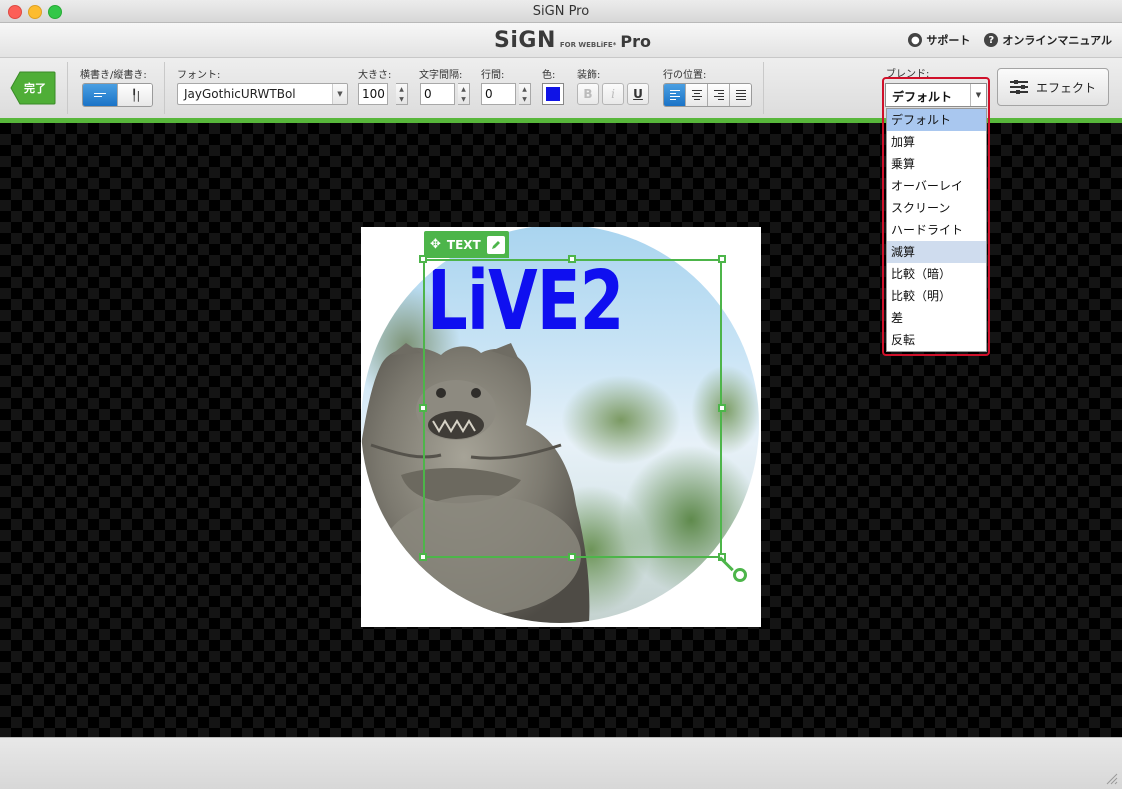  I want to click on vertical-text-icon: ╿|, so click(135, 95).